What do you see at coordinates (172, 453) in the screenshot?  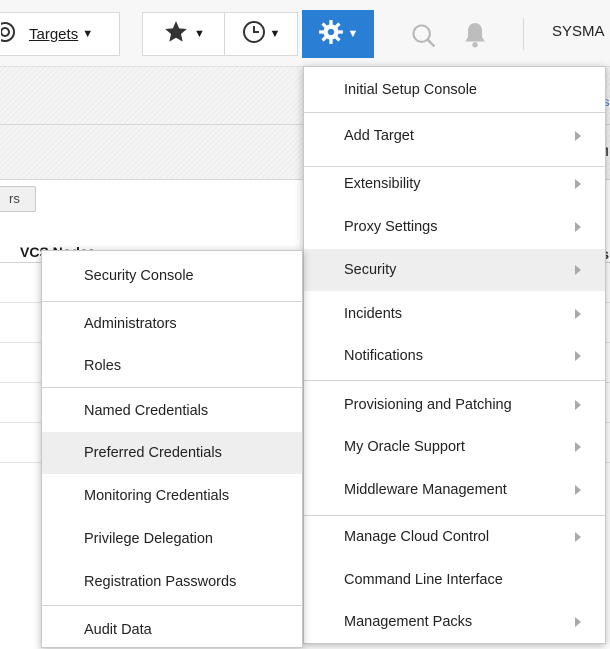 I see `submenu-item-preferred-credentials: Preferred Credentials` at bounding box center [172, 453].